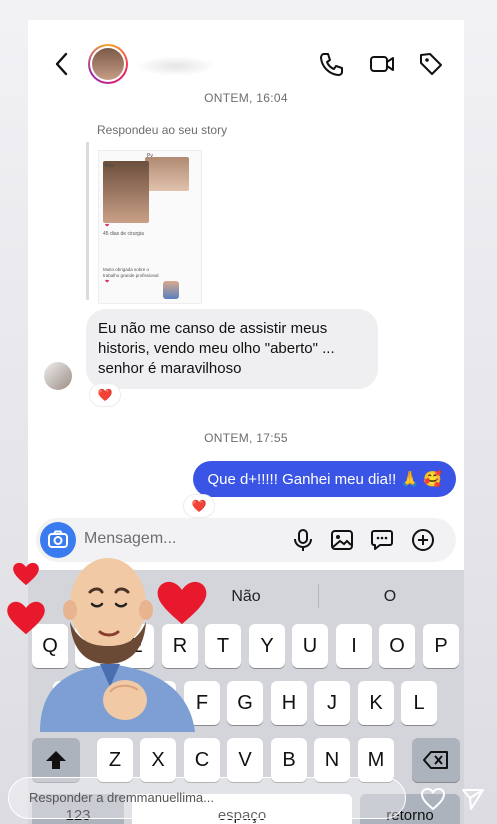 The image size is (497, 824). I want to click on timestamp: ONTEM, 16:04, so click(246, 98).